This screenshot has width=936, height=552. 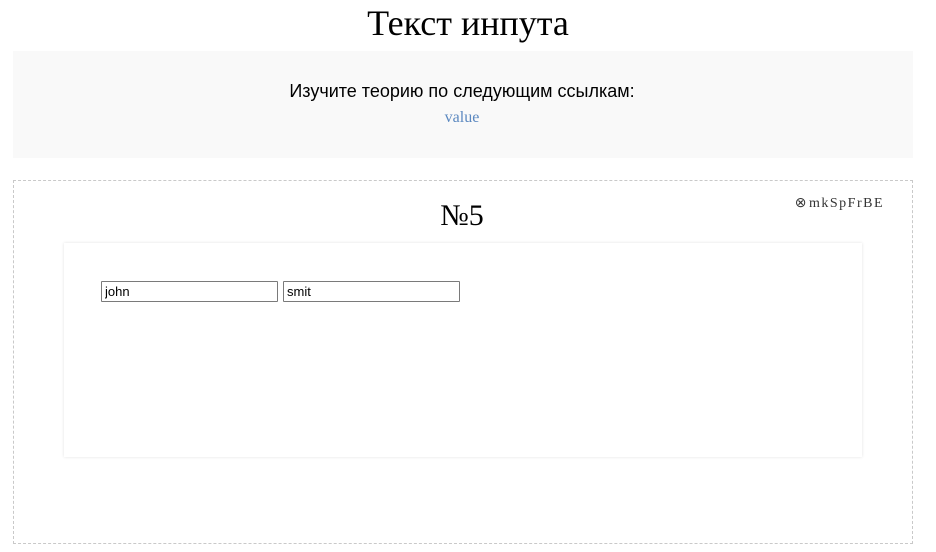 What do you see at coordinates (189, 291) in the screenshot?
I see `first-name-input` at bounding box center [189, 291].